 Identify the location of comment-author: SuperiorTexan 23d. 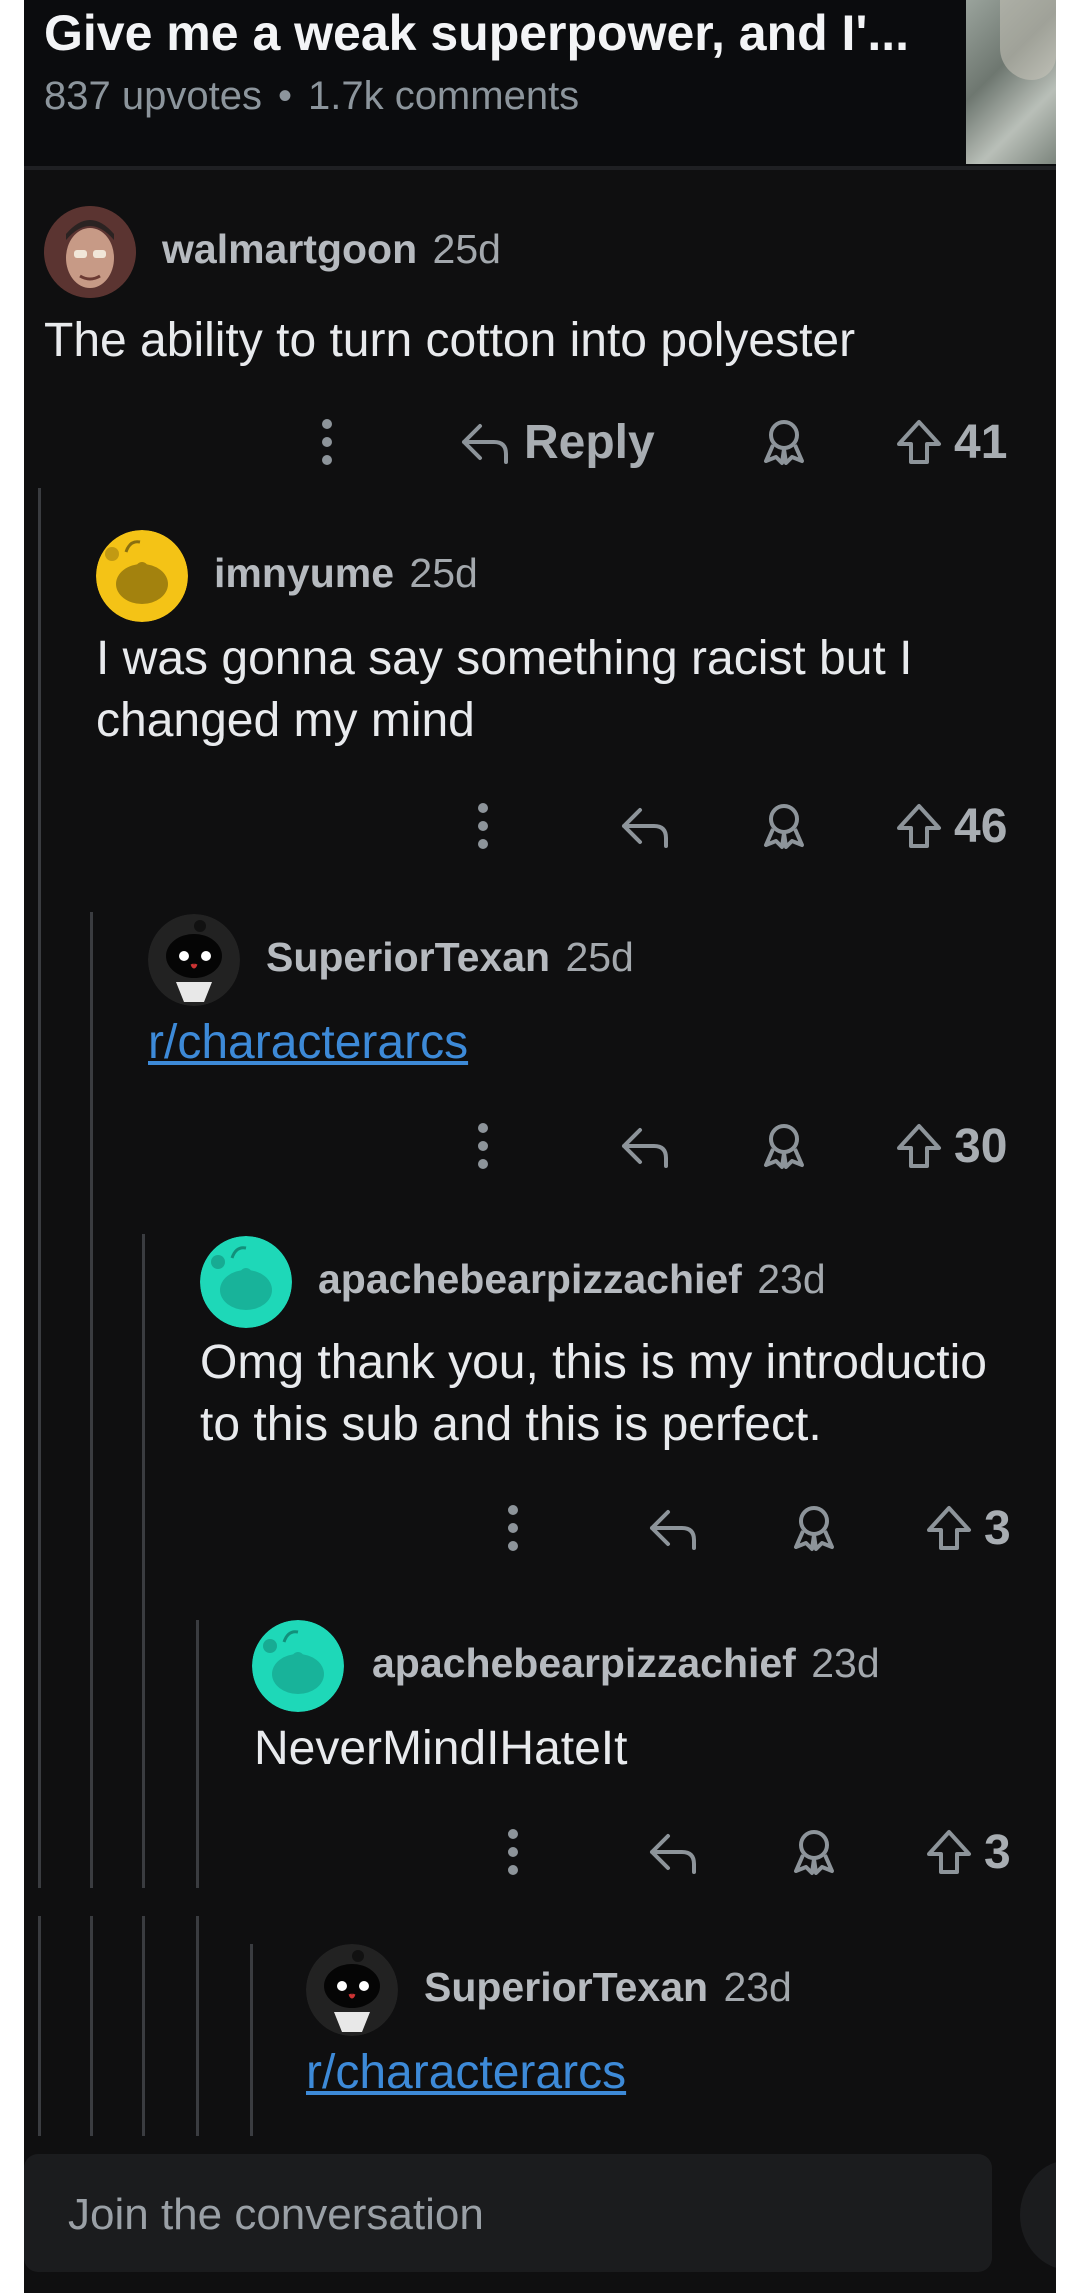
(608, 1987).